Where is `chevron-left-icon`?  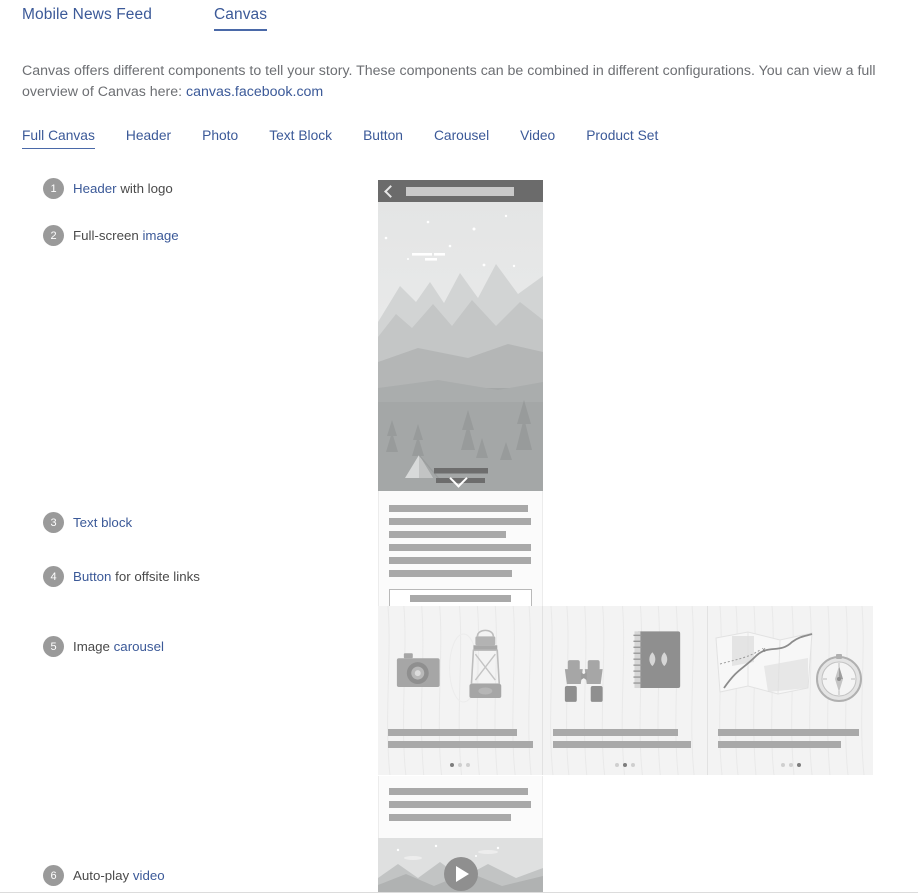
chevron-left-icon is located at coordinates (390, 191).